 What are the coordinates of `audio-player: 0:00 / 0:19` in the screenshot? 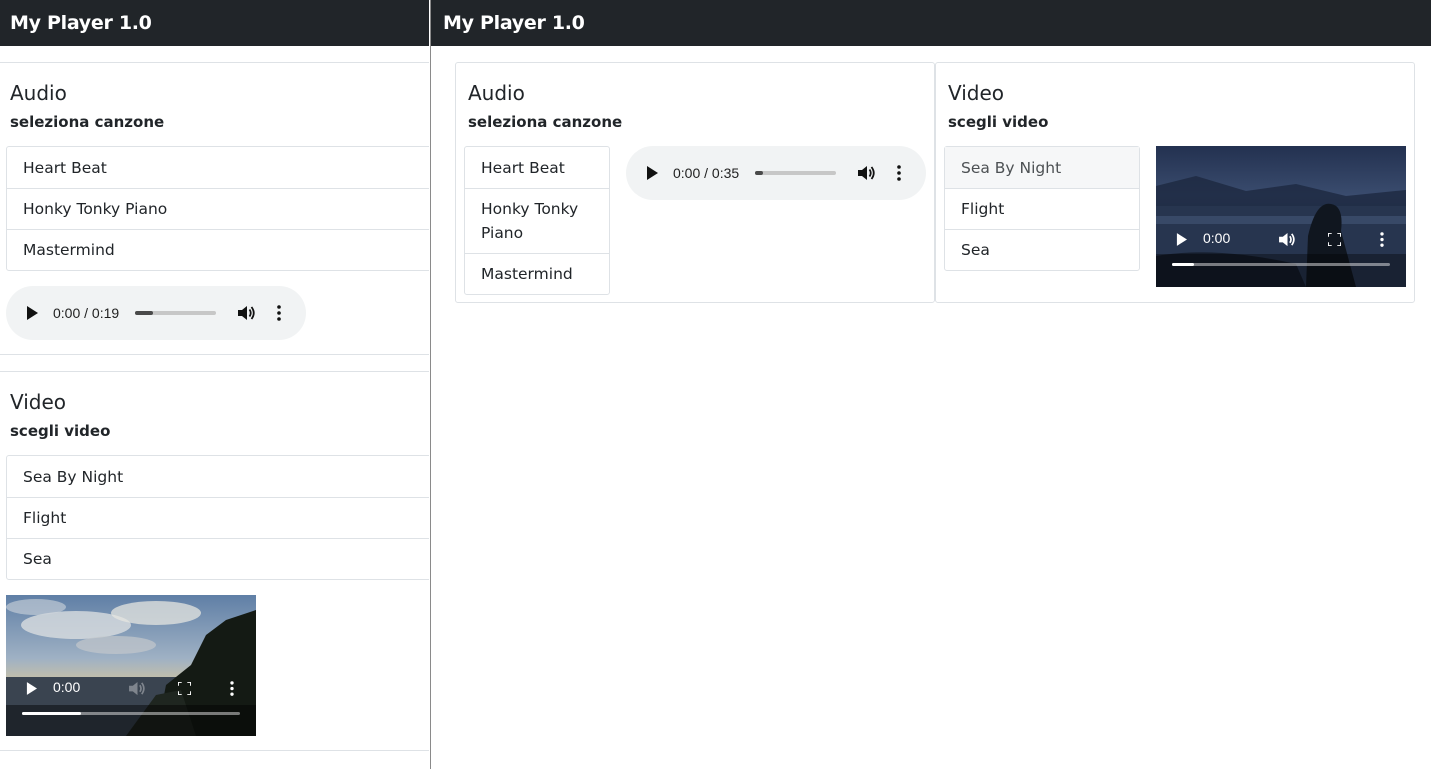 It's located at (156, 313).